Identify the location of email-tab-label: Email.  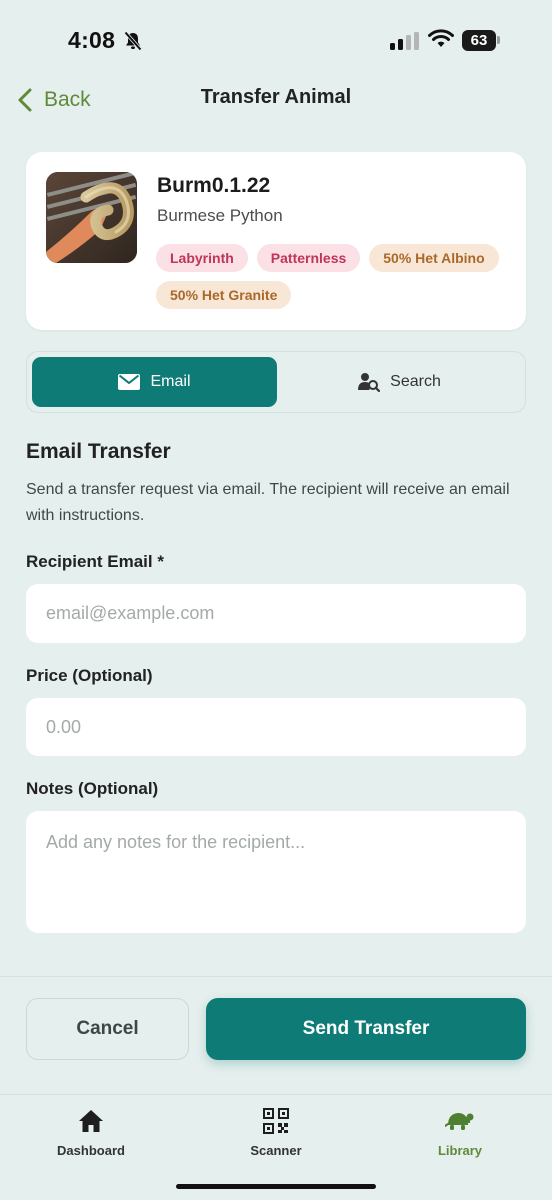
(170, 381).